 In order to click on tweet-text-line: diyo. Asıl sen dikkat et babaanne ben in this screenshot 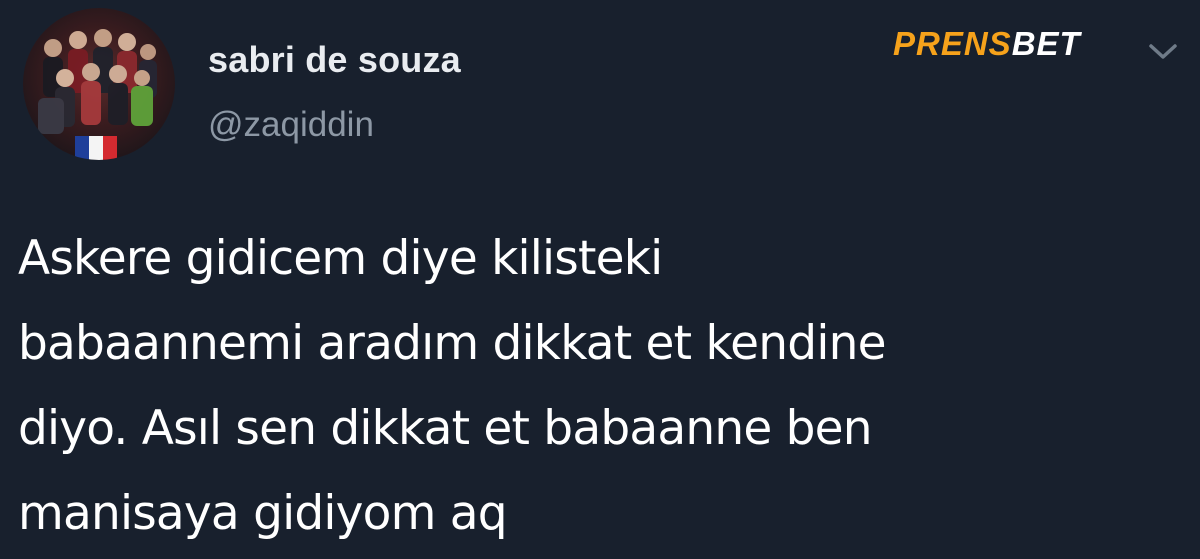, I will do `click(445, 428)`.